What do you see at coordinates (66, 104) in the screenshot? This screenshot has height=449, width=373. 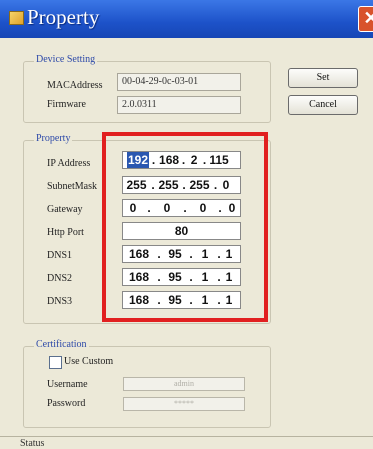 I see `firmware-label: Firmware` at bounding box center [66, 104].